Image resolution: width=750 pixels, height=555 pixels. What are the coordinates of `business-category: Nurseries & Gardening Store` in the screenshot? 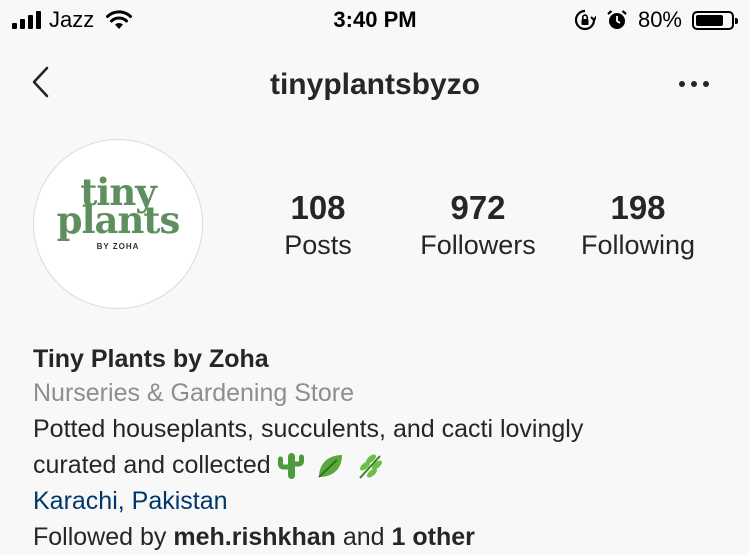 It's located at (193, 393).